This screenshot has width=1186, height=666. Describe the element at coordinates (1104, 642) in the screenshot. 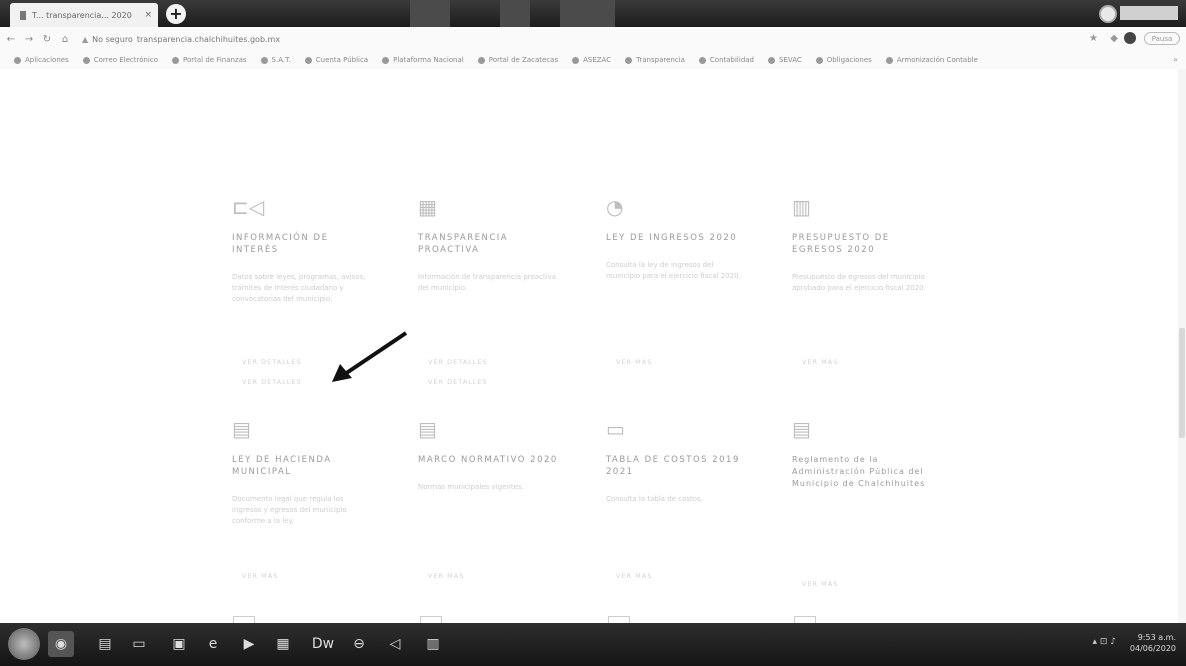

I see `system-tray: ▴ ⊡ ♪` at that location.